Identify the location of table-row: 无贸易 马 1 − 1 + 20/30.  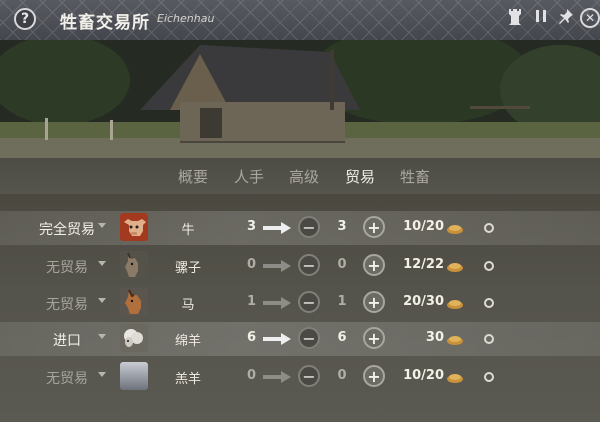
(300, 303).